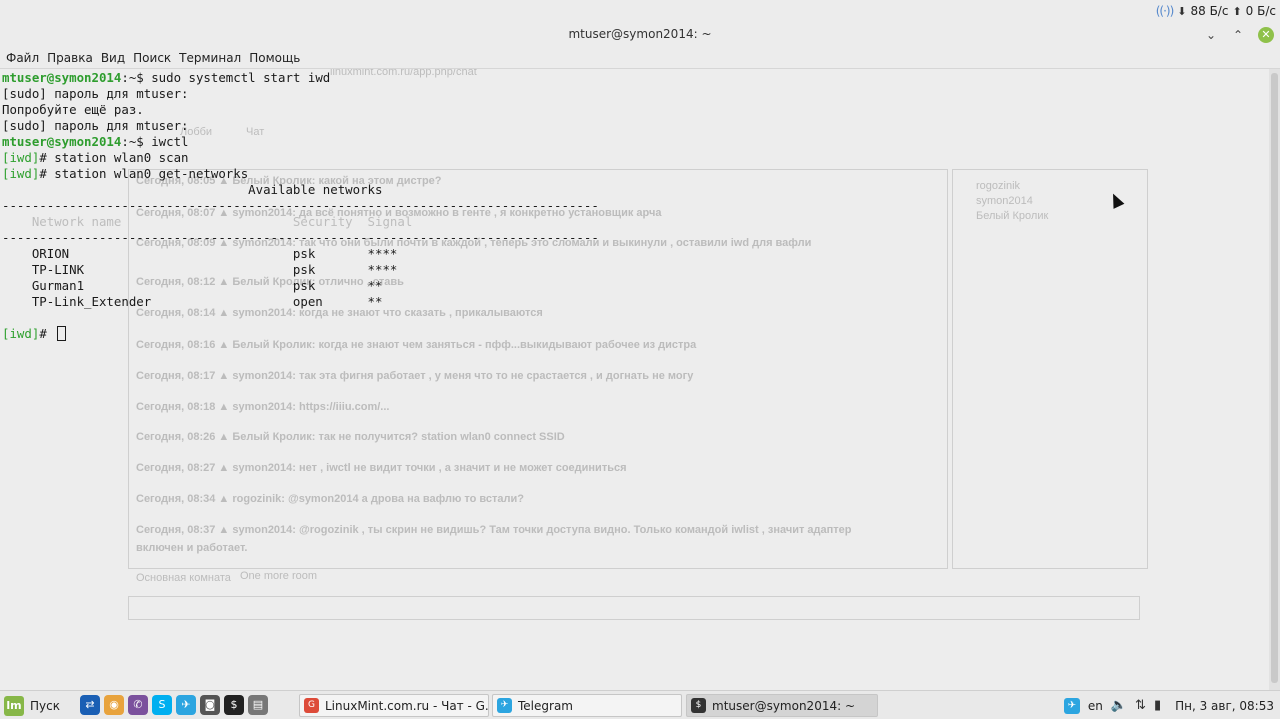 This screenshot has height=719, width=1280. What do you see at coordinates (279, 576) in the screenshot?
I see `chat-room-hint: One more room` at bounding box center [279, 576].